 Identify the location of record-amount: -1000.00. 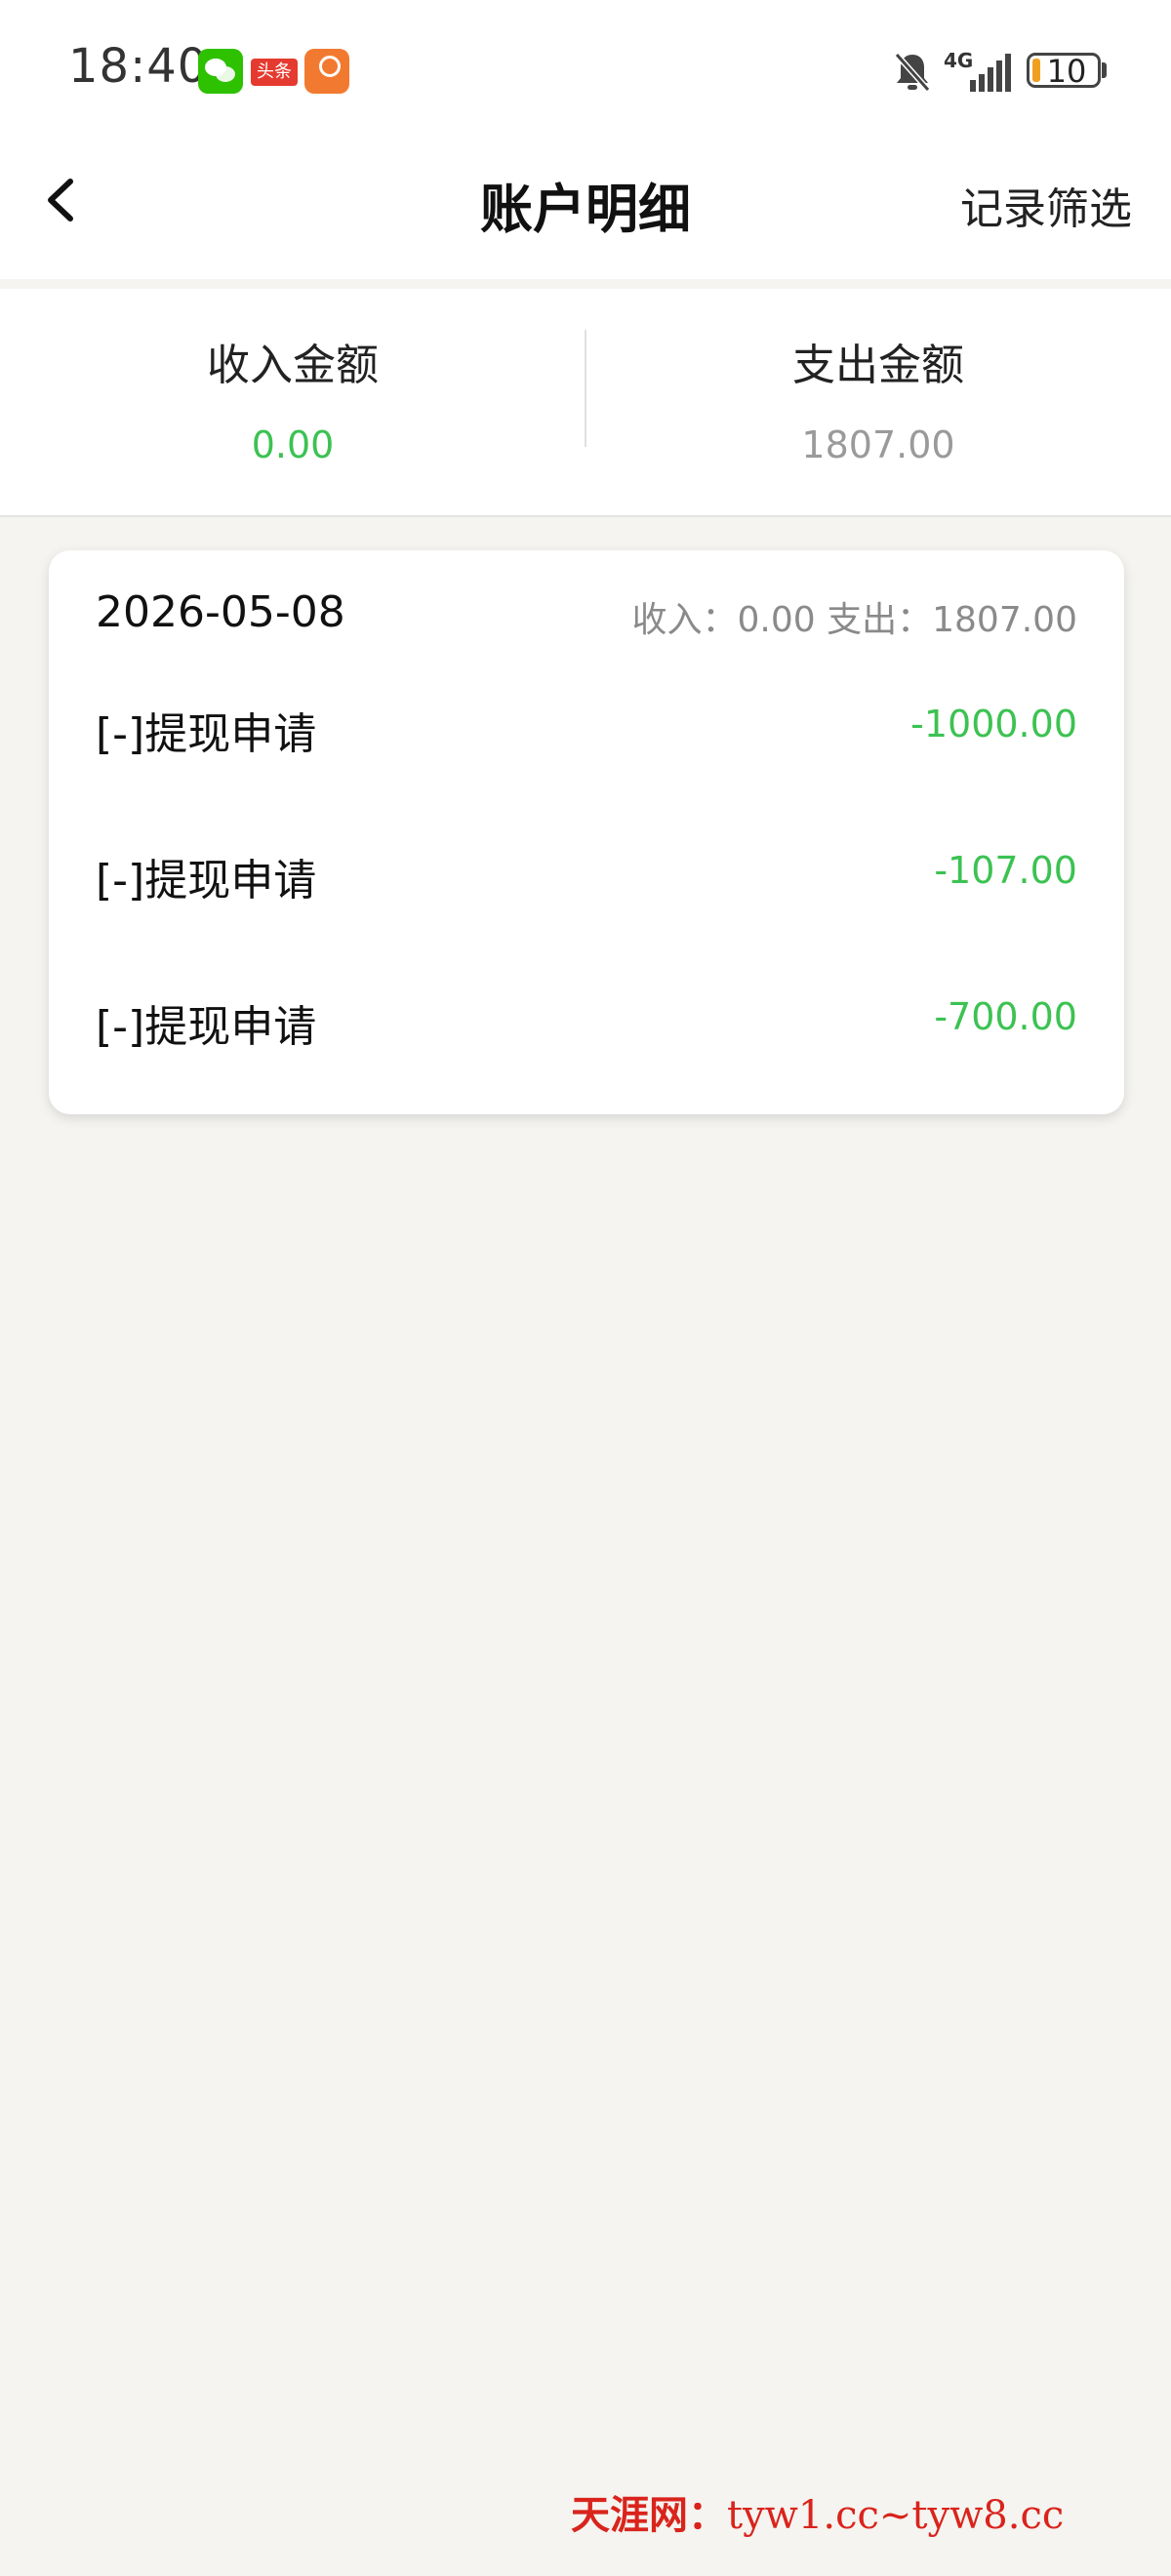
(993, 724).